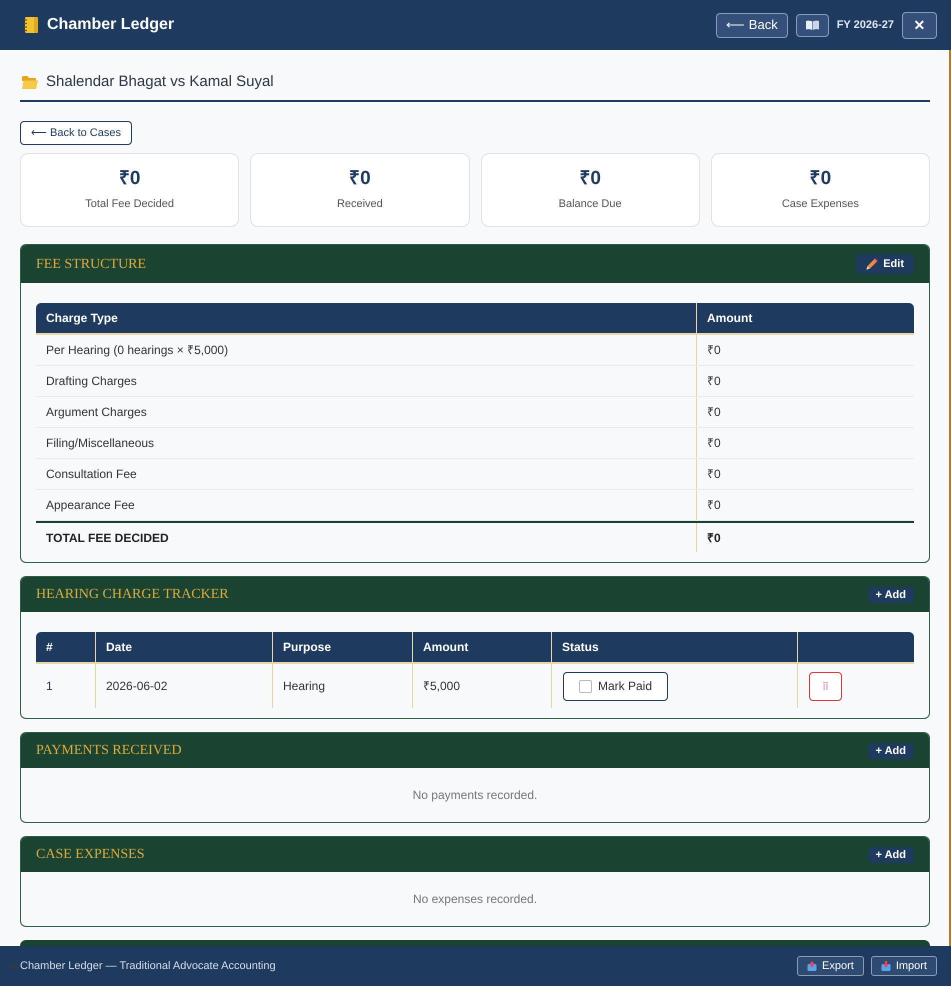 This screenshot has height=986, width=951. I want to click on table-cell-text: Appearance Fee, so click(90, 505).